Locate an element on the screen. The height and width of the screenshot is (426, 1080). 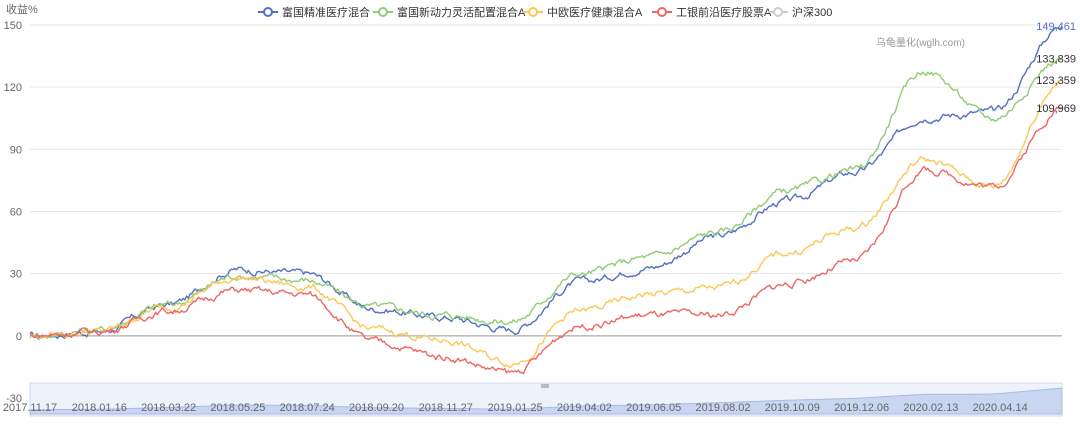
end-labels: 149,461 133,839 123,359 109,969 is located at coordinates (1056, 68).